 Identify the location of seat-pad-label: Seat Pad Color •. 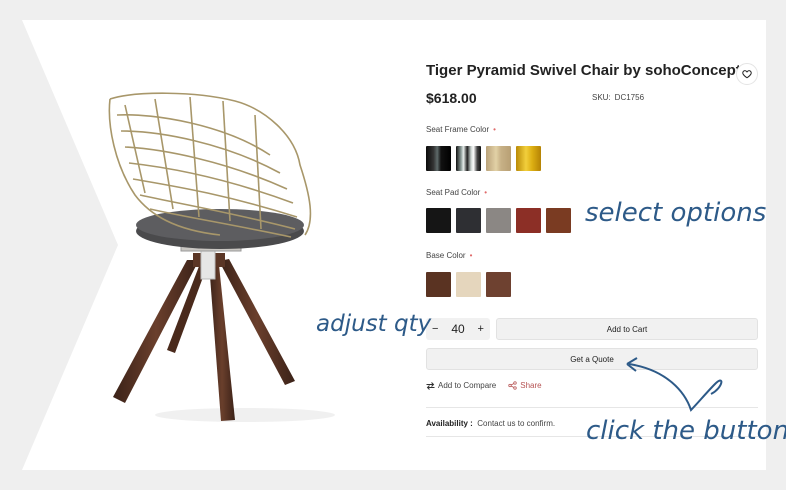
(456, 192).